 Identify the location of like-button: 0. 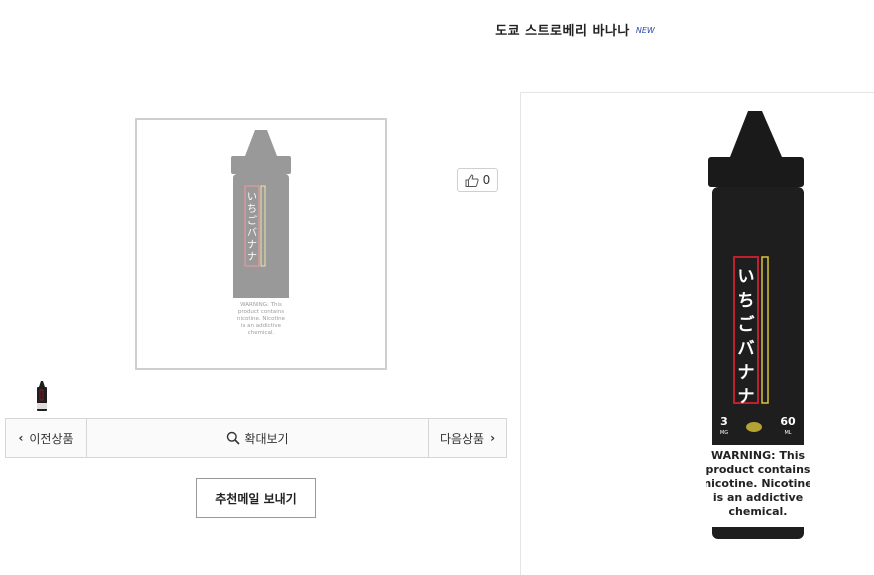
(477, 180).